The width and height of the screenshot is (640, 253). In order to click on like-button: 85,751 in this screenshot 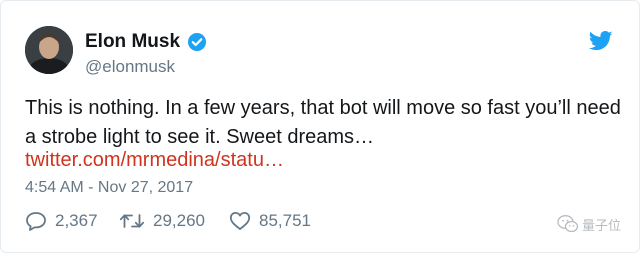, I will do `click(270, 221)`.